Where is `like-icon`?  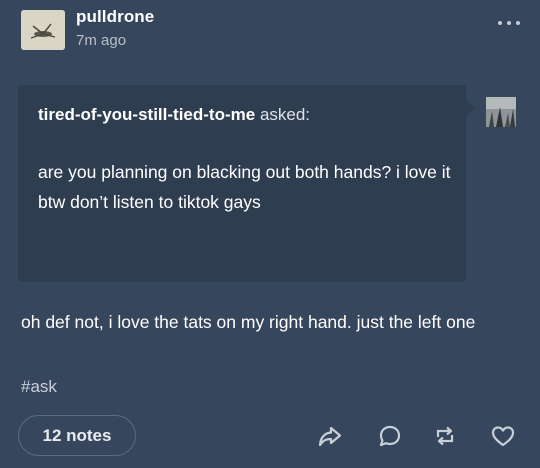
like-icon is located at coordinates (503, 436).